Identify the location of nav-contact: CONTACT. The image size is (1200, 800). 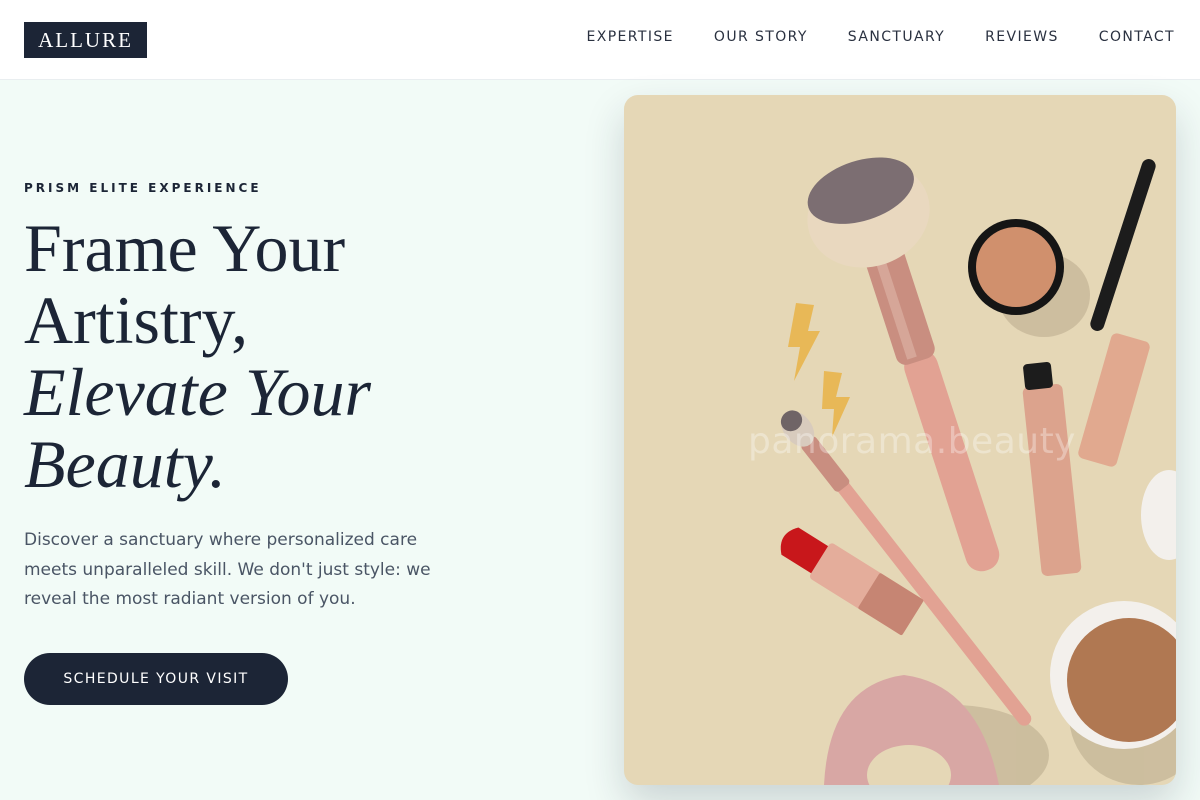
(1137, 37).